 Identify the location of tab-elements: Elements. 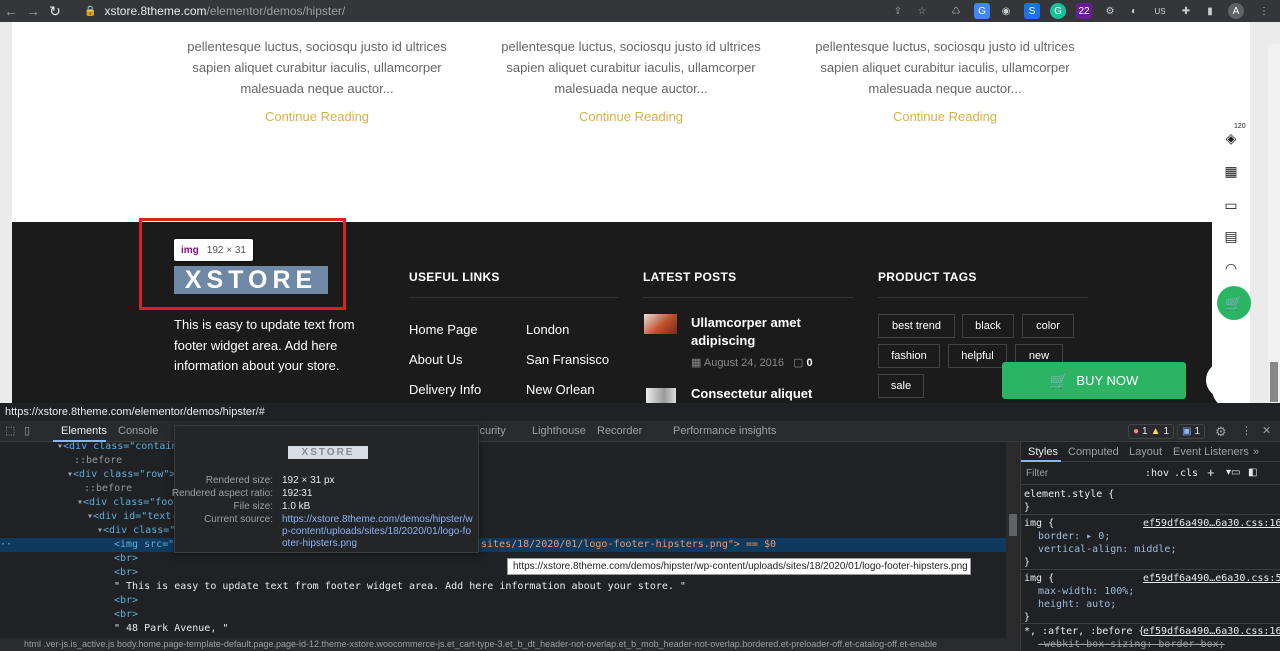
(80, 431).